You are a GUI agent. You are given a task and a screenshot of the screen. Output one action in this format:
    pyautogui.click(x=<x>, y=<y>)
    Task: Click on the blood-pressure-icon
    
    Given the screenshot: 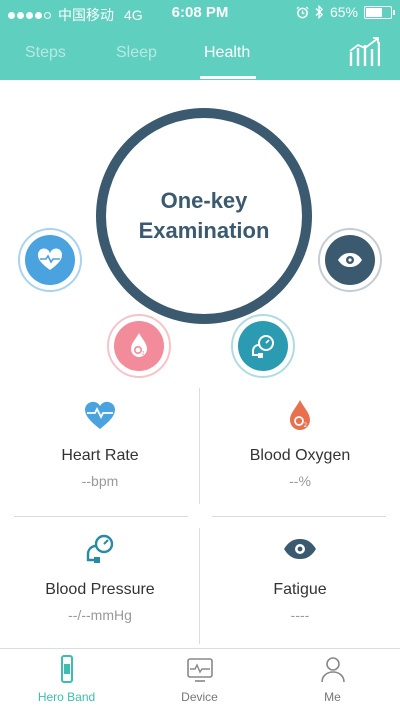 What is the action you would take?
    pyautogui.click(x=100, y=548)
    